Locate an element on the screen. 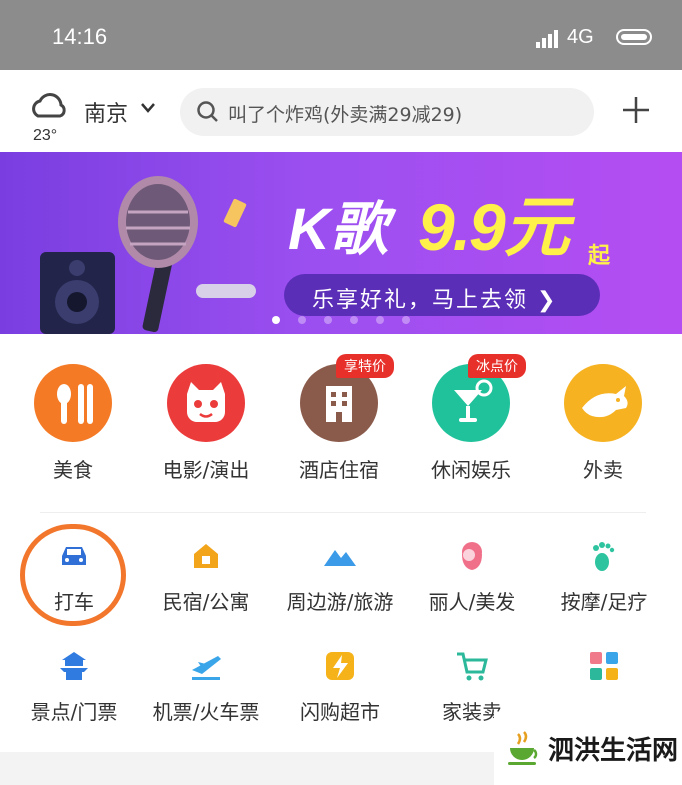 Image resolution: width=682 pixels, height=785 pixels. plus-icon is located at coordinates (636, 110).